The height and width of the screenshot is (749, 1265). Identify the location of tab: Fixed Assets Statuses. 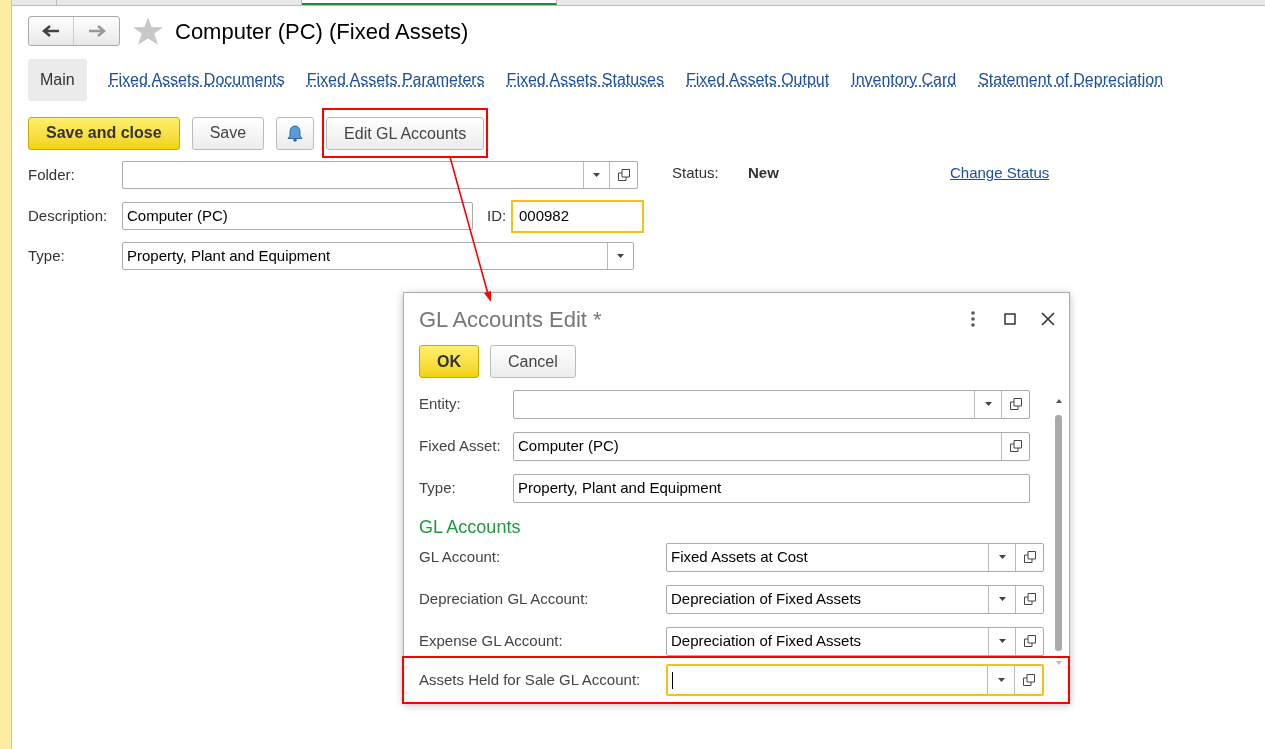
(585, 80).